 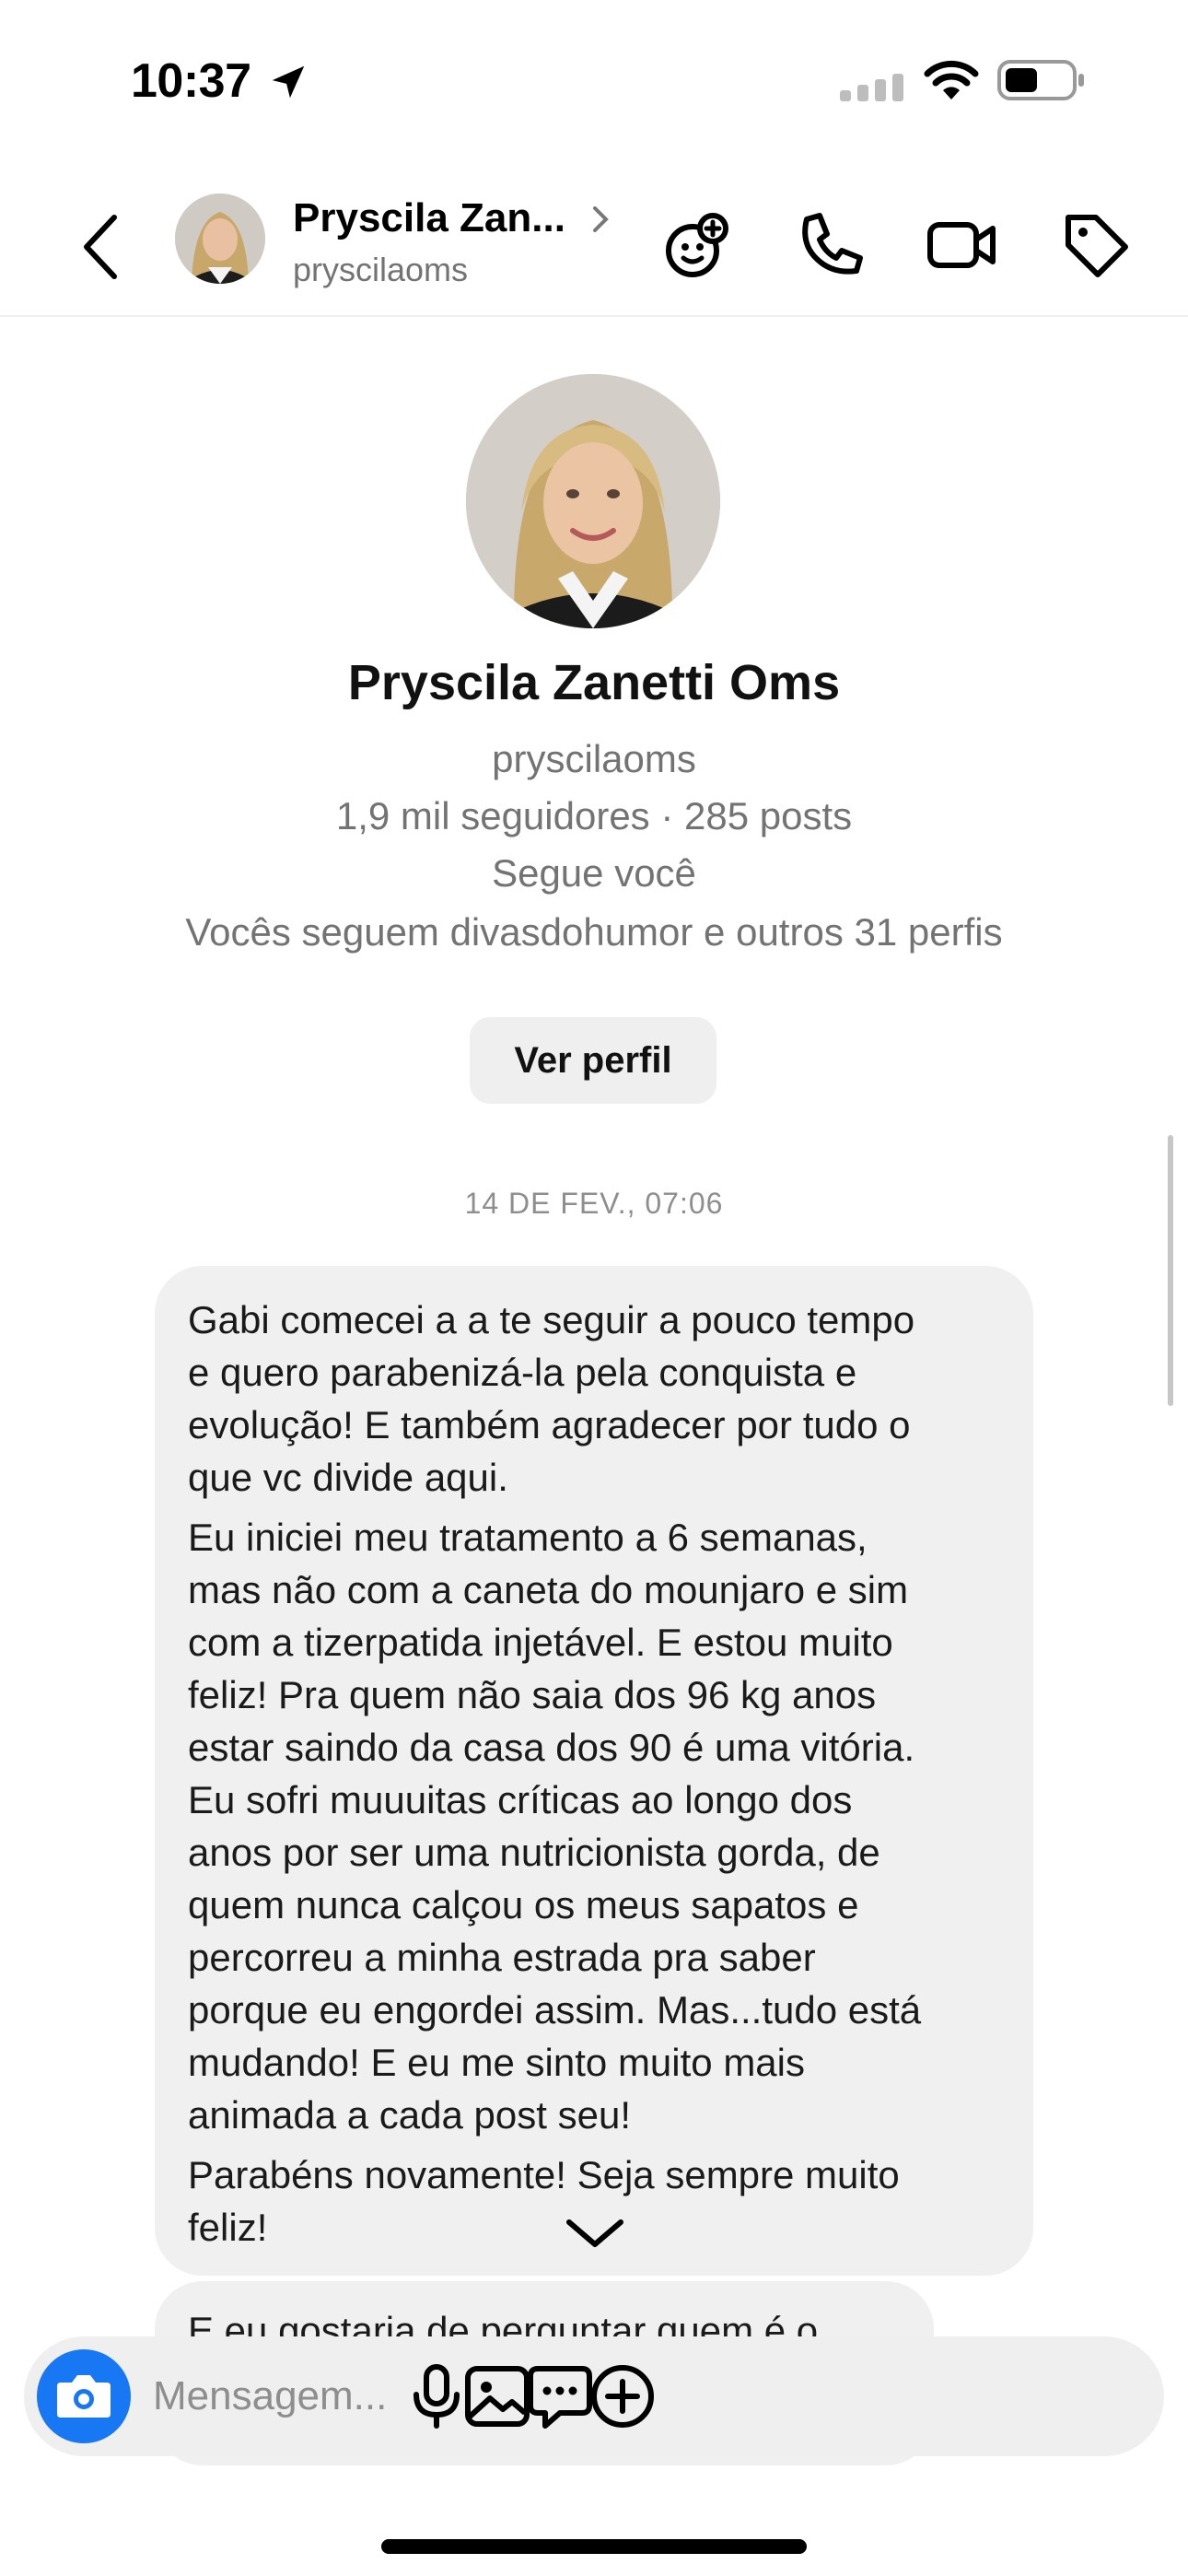 What do you see at coordinates (220, 238) in the screenshot?
I see `header-avatar` at bounding box center [220, 238].